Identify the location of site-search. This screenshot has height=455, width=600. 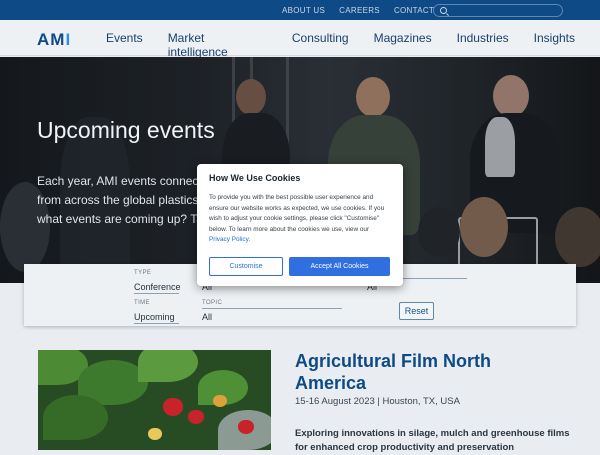
(498, 10).